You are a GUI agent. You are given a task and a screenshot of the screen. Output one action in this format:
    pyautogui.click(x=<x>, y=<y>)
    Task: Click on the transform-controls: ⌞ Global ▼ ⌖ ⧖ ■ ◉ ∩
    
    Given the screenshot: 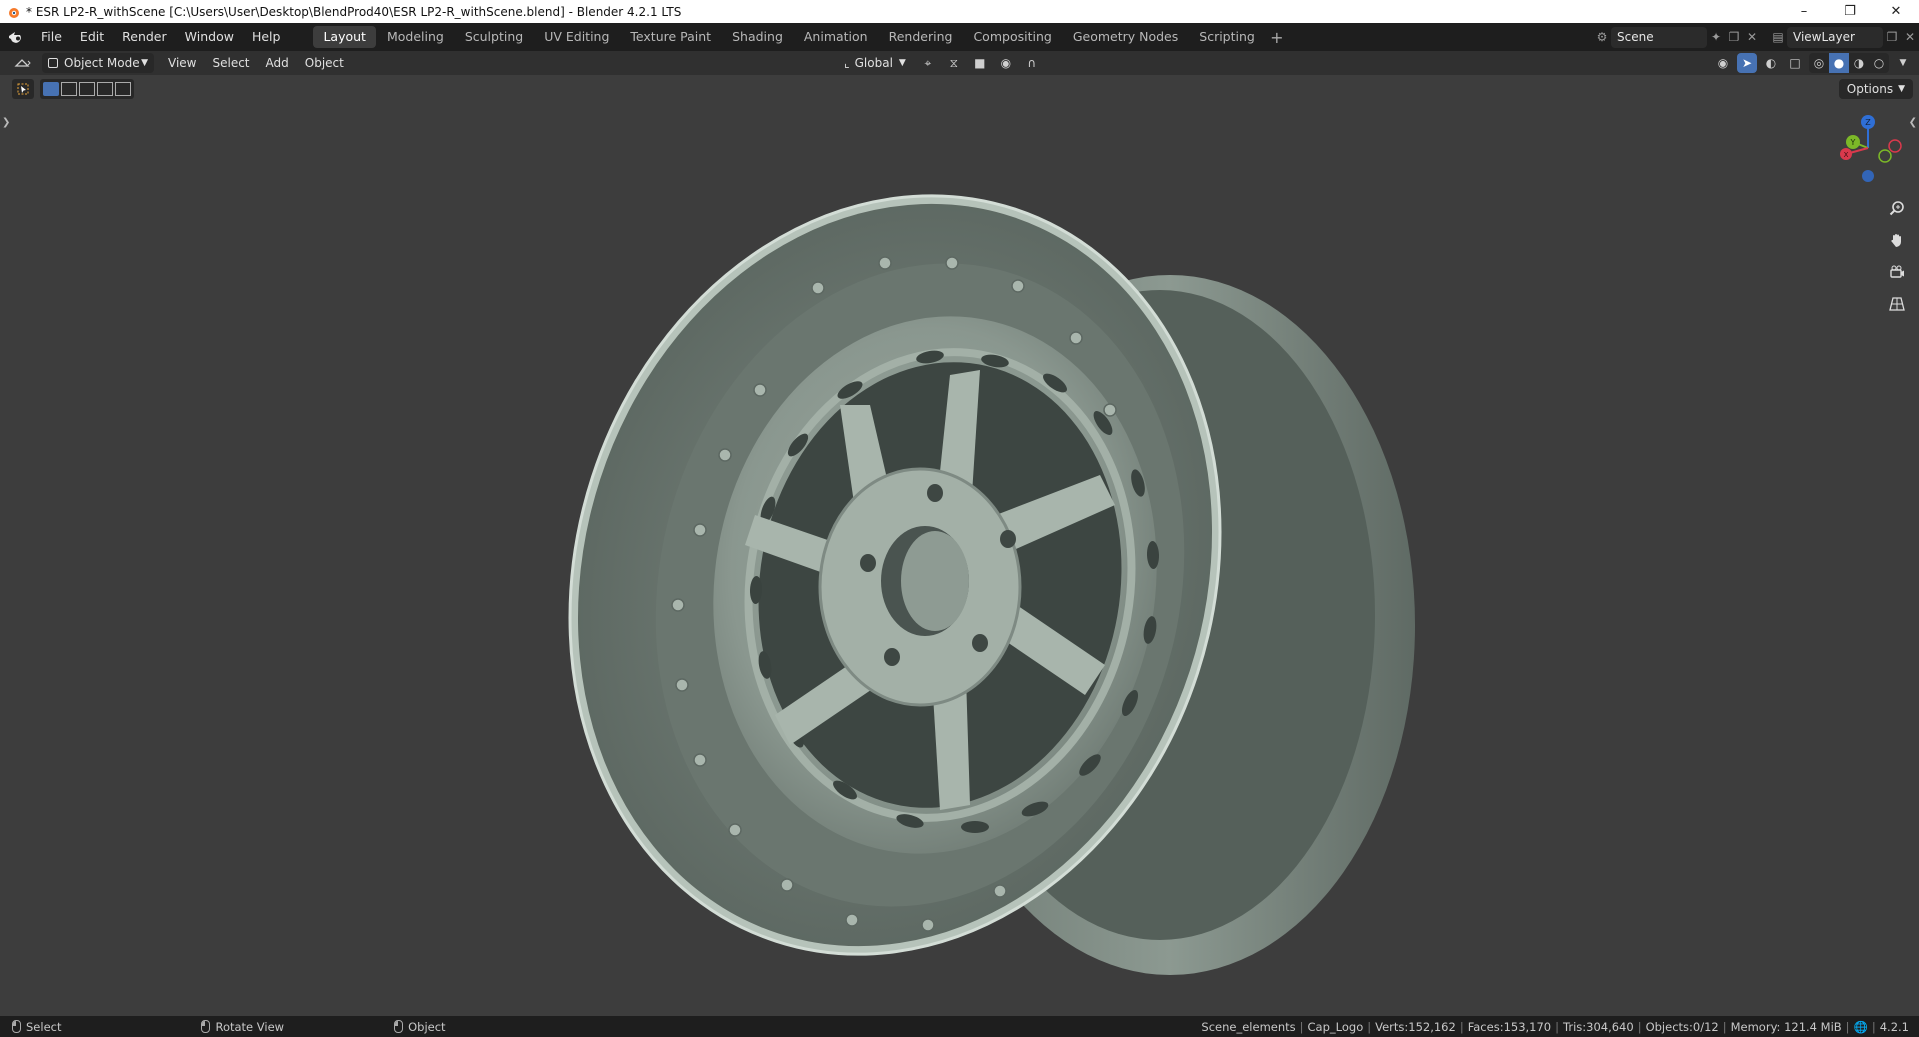 What is the action you would take?
    pyautogui.click(x=940, y=63)
    